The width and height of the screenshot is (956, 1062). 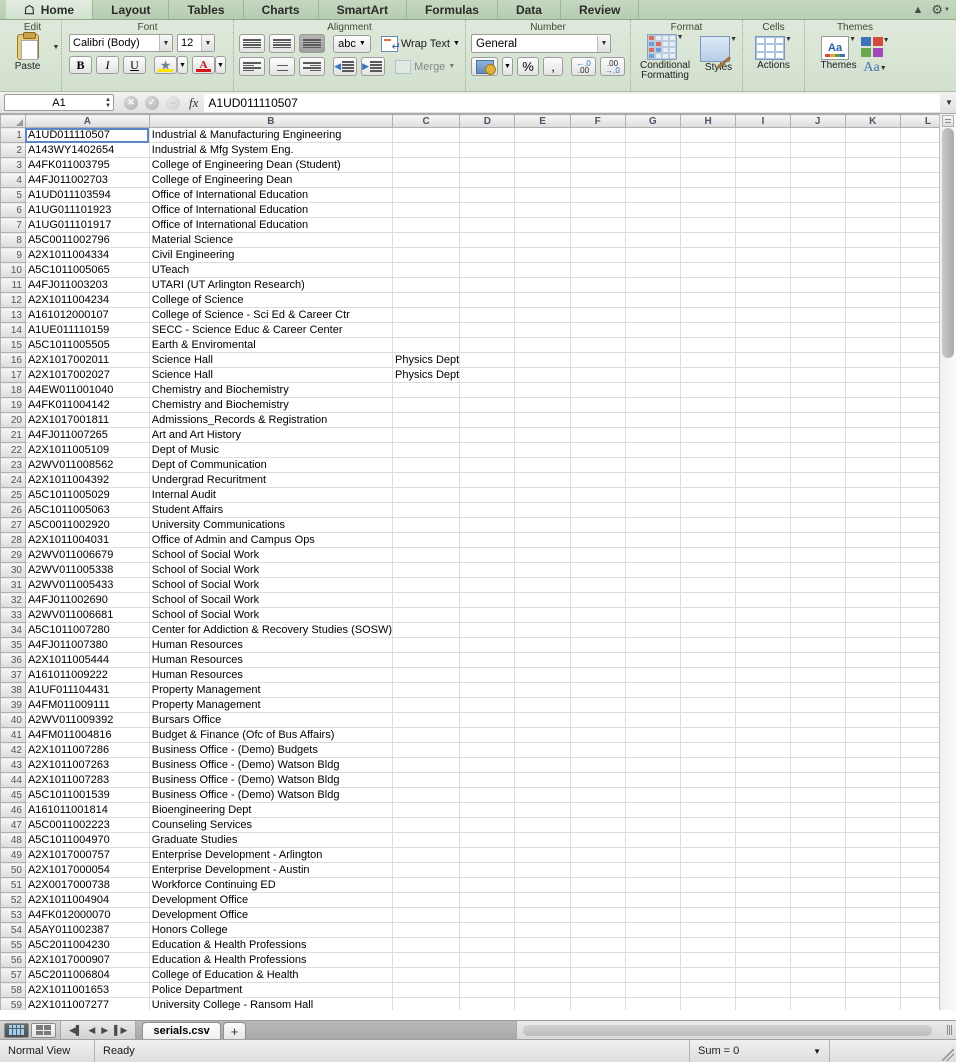 I want to click on cell-E16, so click(x=542, y=360).